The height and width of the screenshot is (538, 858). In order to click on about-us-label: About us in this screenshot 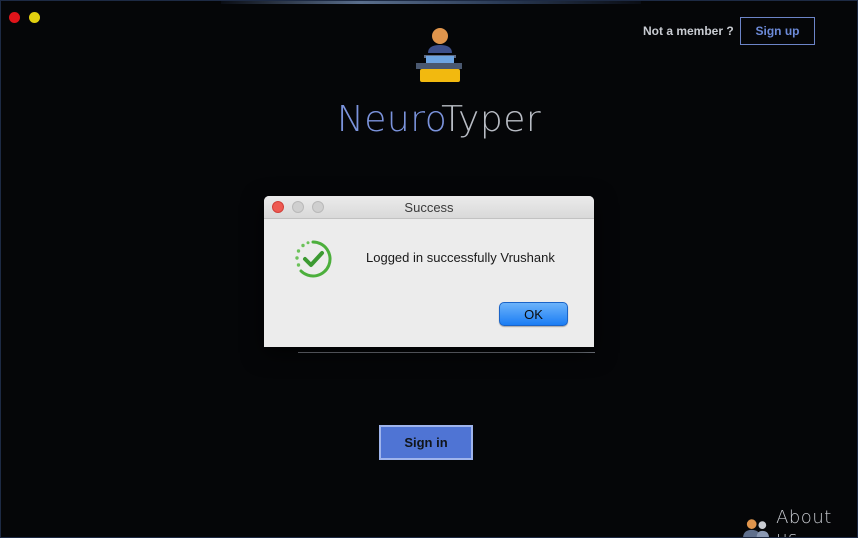, I will do `click(804, 522)`.